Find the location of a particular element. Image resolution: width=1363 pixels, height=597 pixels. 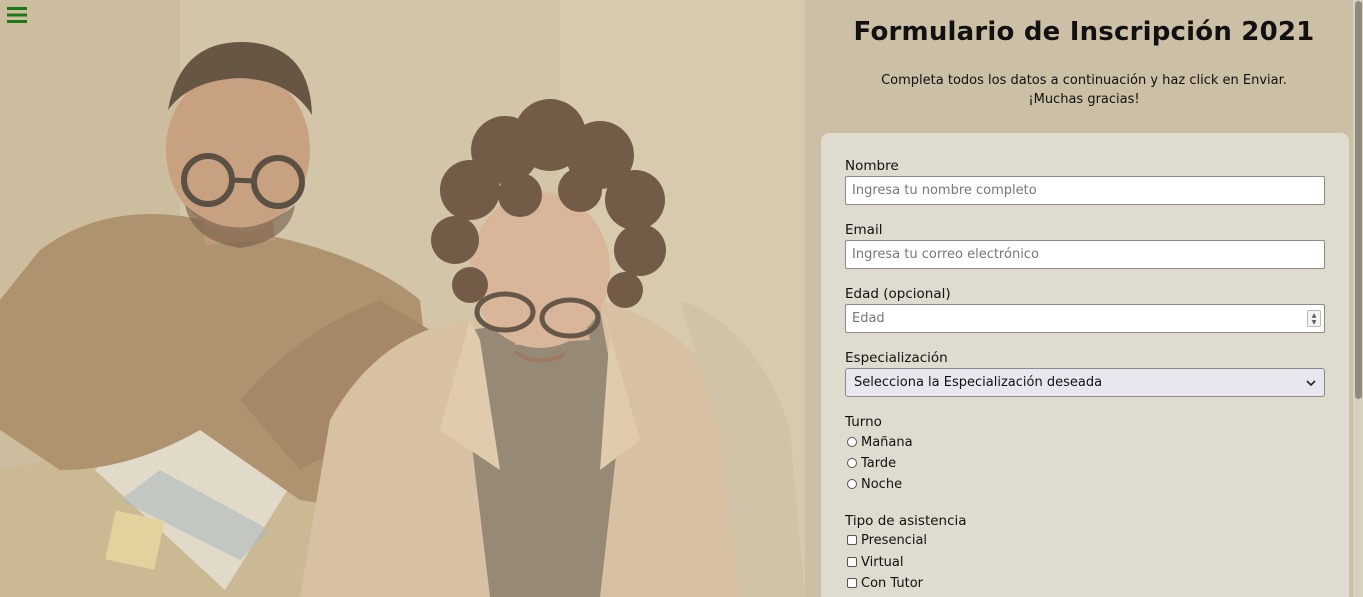

especializacion-select: Selecciona la Especialización deseada is located at coordinates (1085, 382).